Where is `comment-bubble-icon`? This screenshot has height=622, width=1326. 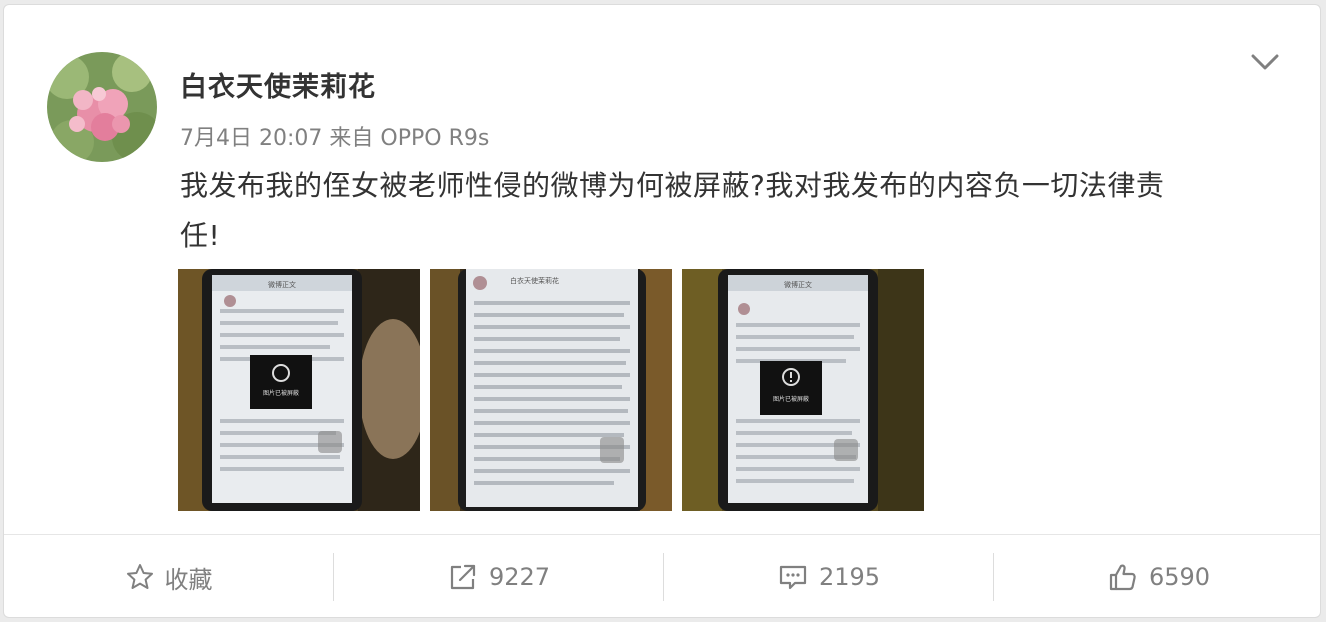 comment-bubble-icon is located at coordinates (793, 577).